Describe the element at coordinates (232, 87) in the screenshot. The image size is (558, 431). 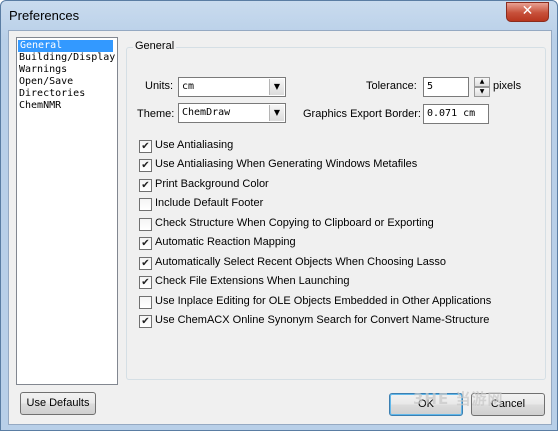
I see `units-select: cm ▼` at that location.